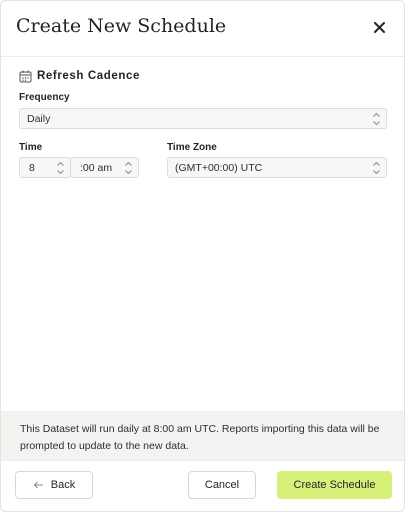  Describe the element at coordinates (32, 167) in the screenshot. I see `hour-value: 8` at that location.